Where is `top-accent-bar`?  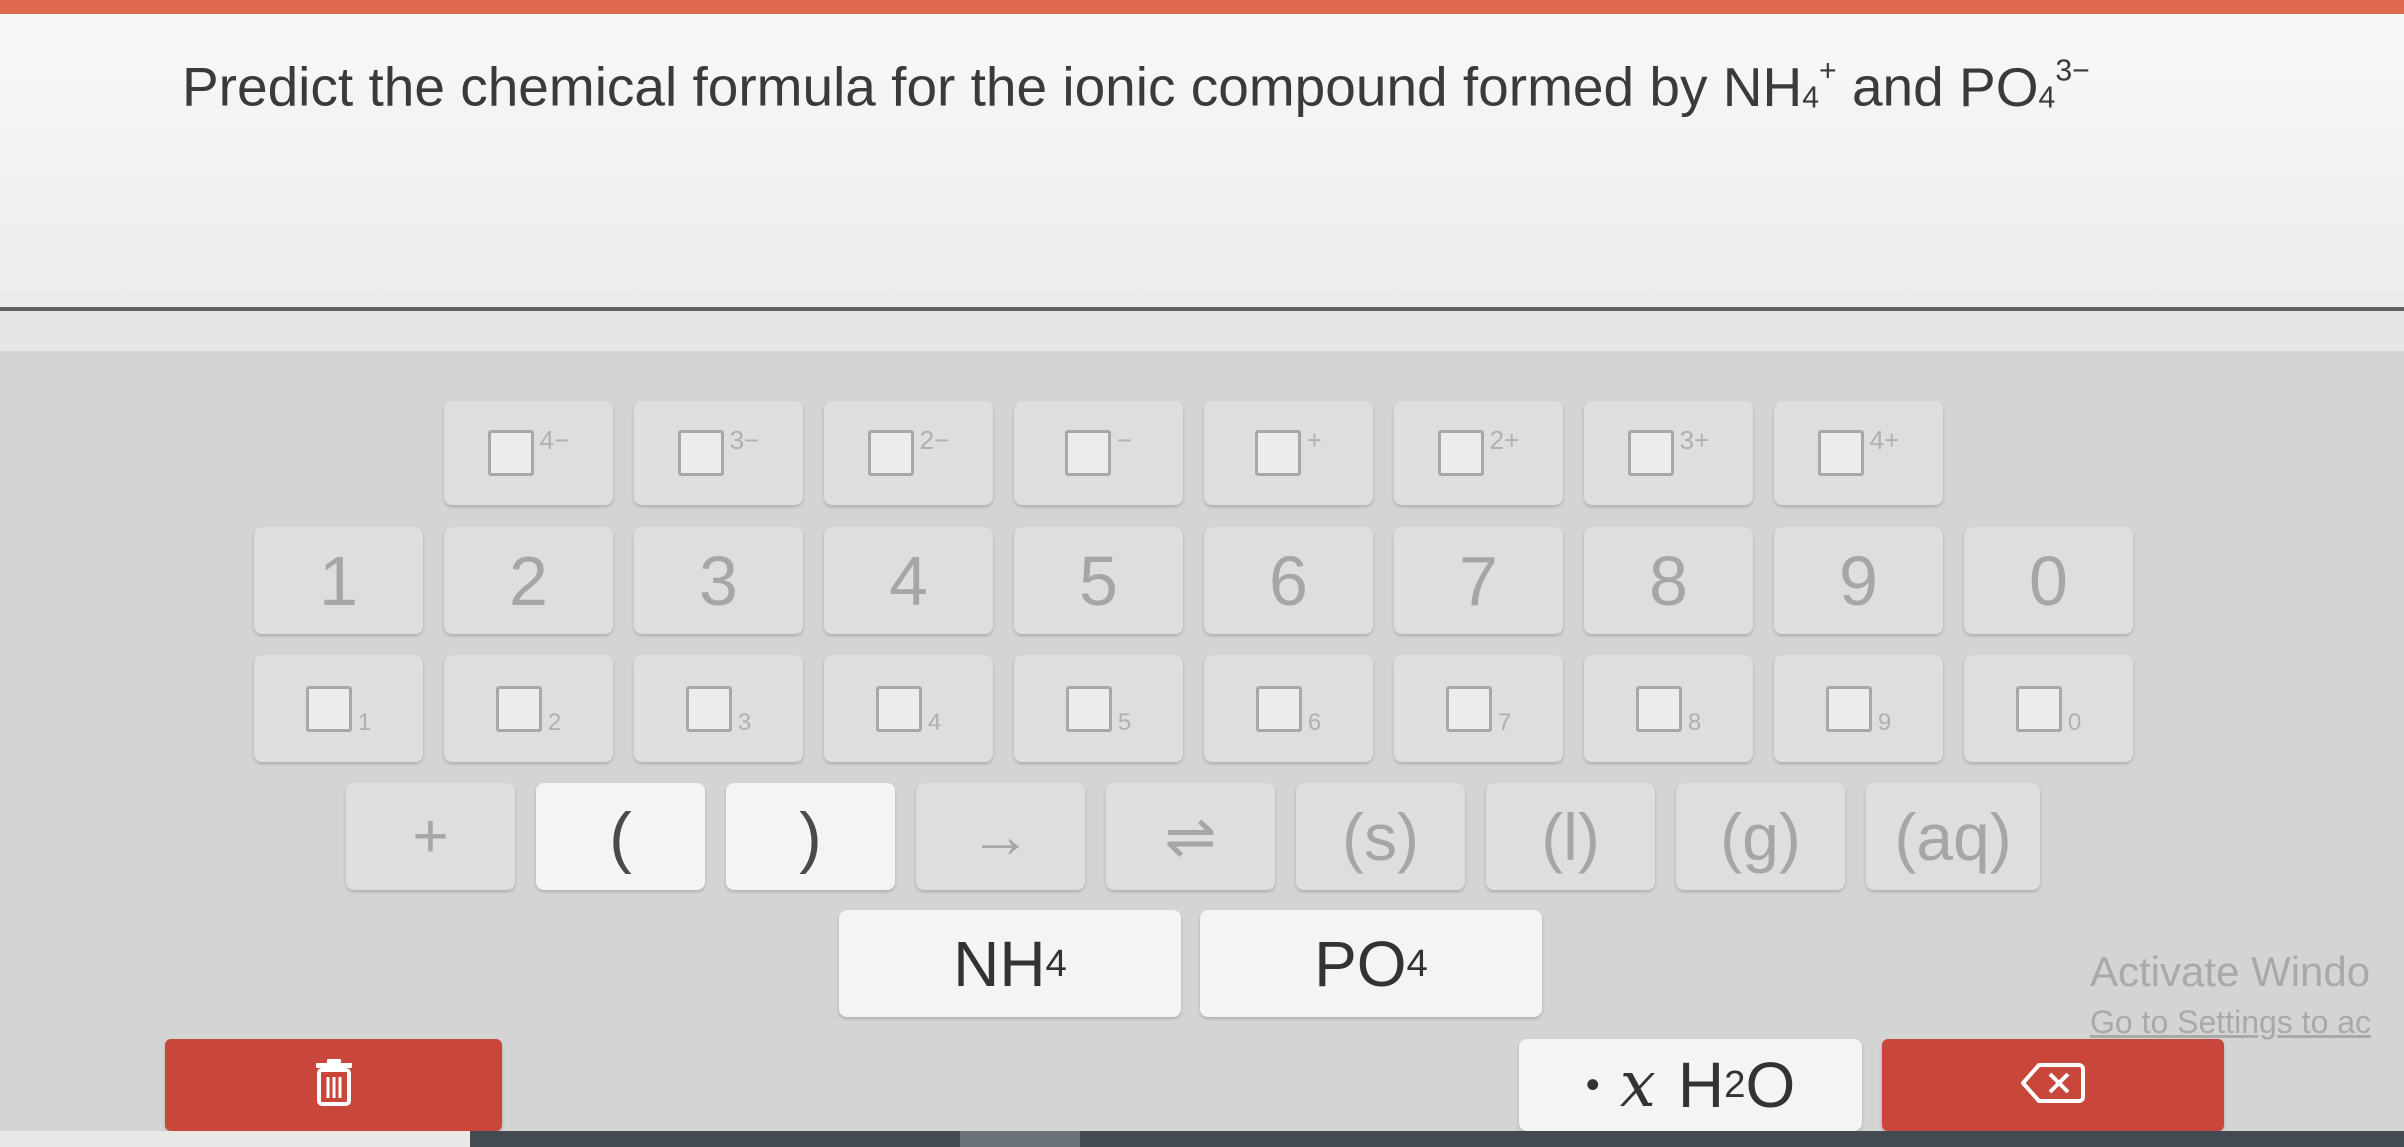 top-accent-bar is located at coordinates (1202, 7).